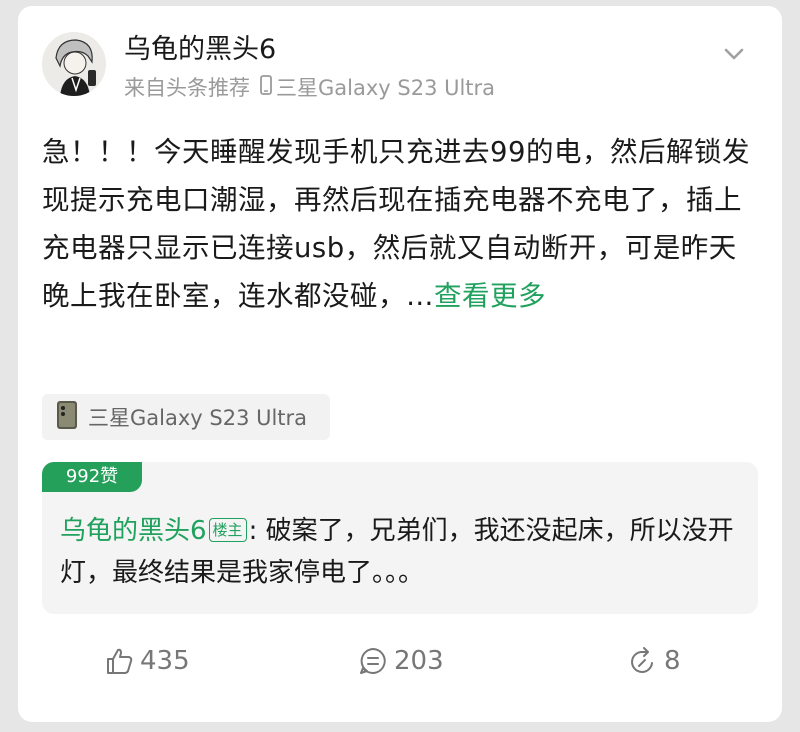 Image resolution: width=800 pixels, height=732 pixels. Describe the element at coordinates (165, 661) in the screenshot. I see `like-count: 435` at that location.